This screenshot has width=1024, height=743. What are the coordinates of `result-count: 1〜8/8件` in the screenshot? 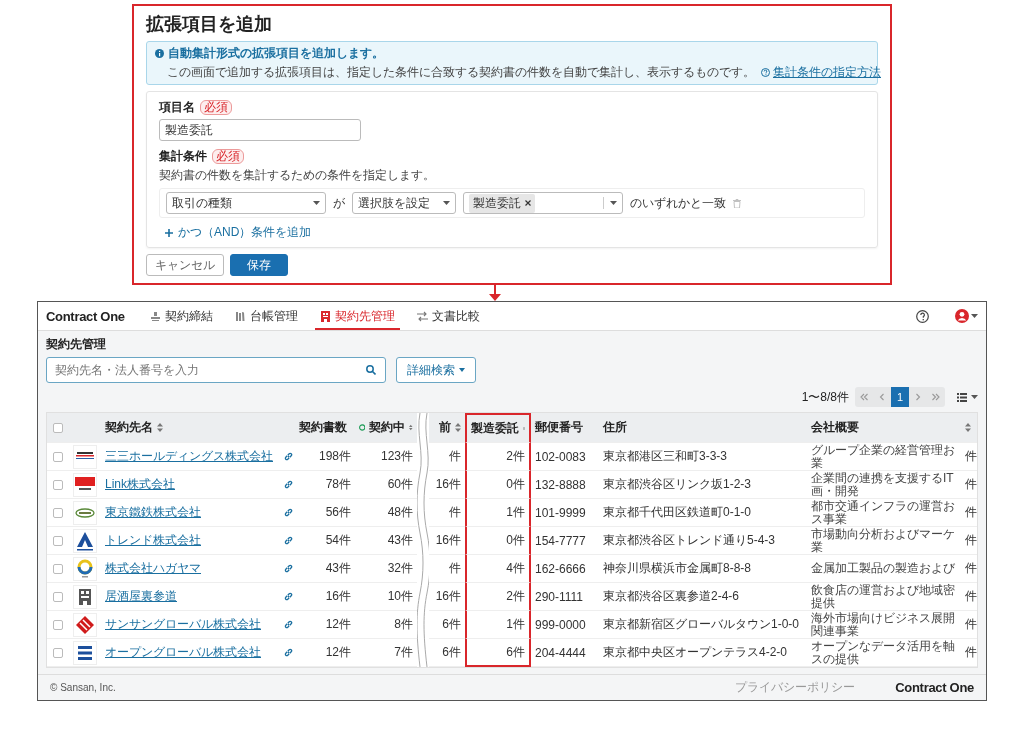 It's located at (825, 397).